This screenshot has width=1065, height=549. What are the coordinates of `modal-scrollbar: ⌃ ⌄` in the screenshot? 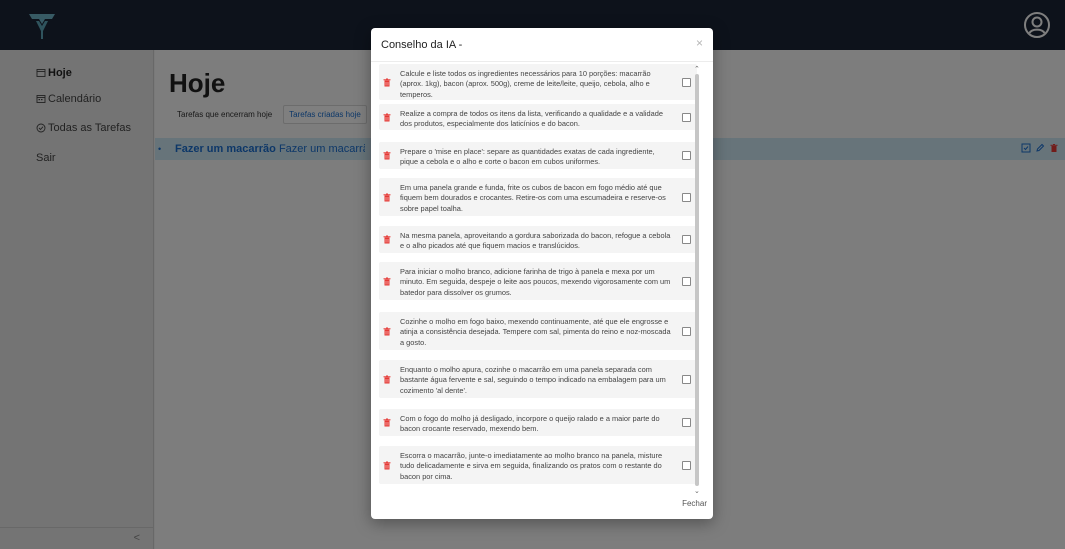 It's located at (697, 281).